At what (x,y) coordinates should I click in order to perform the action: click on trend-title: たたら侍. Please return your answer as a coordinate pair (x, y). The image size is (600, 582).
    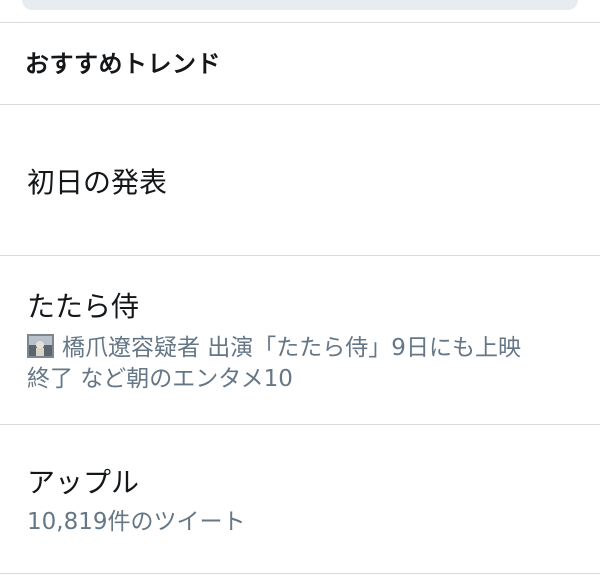
    Looking at the image, I should click on (83, 306).